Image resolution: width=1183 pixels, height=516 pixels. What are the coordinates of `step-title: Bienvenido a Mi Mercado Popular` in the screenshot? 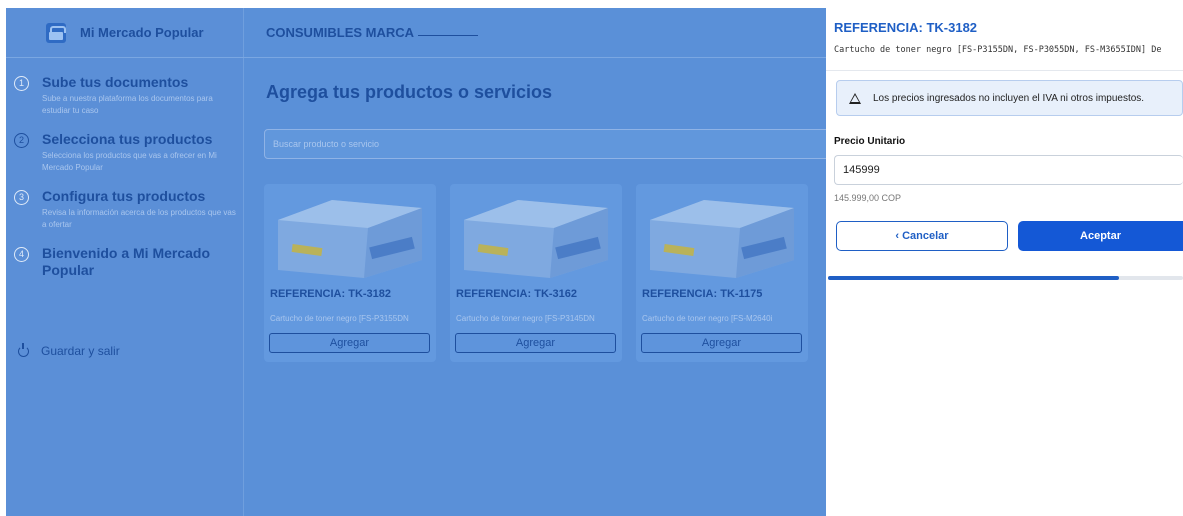 It's located at (126, 261).